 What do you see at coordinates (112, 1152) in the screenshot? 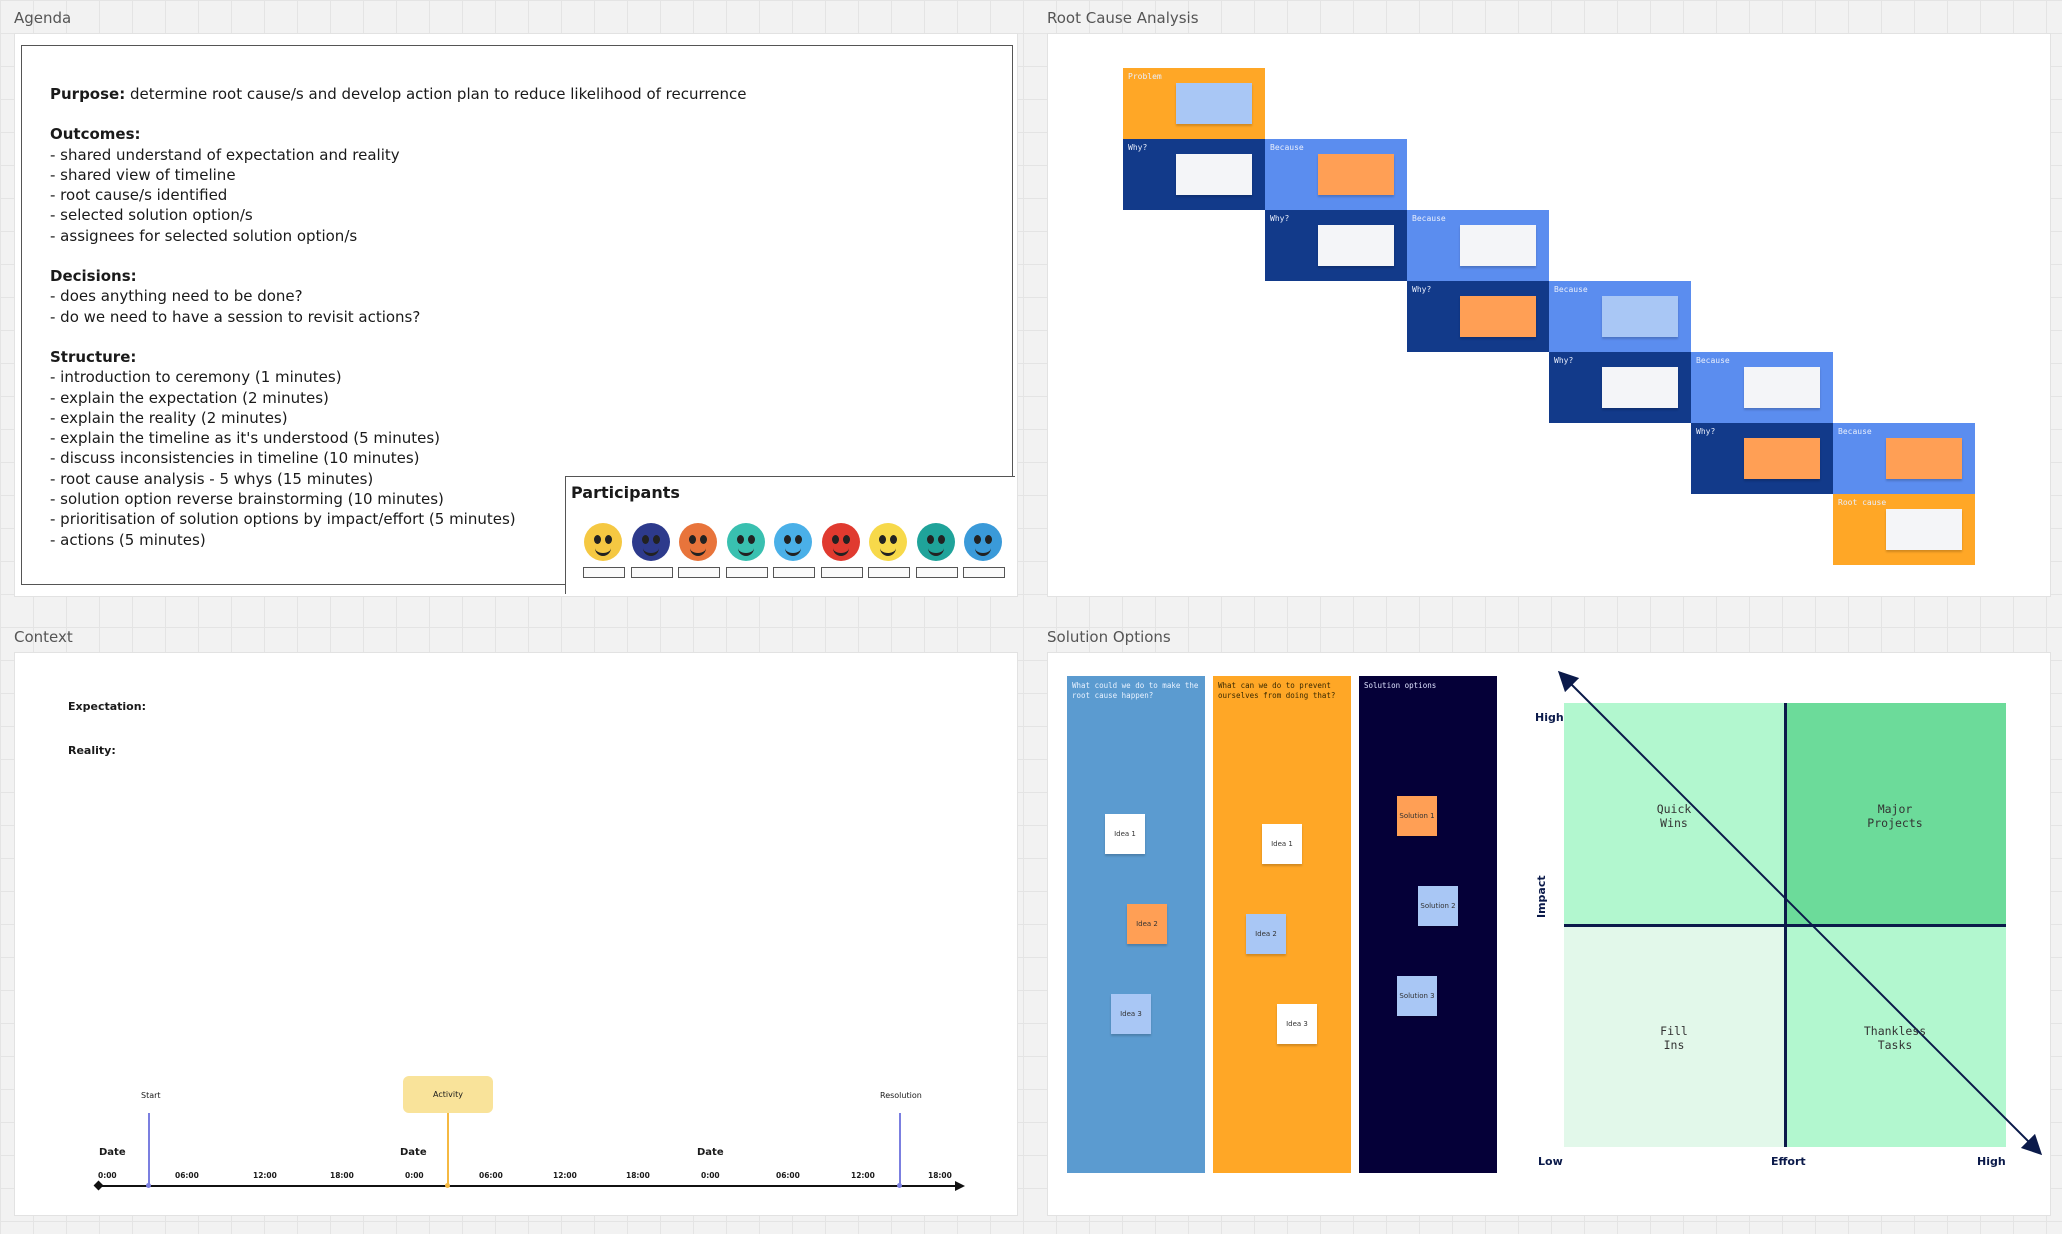
I see `date-label-1: Date` at bounding box center [112, 1152].